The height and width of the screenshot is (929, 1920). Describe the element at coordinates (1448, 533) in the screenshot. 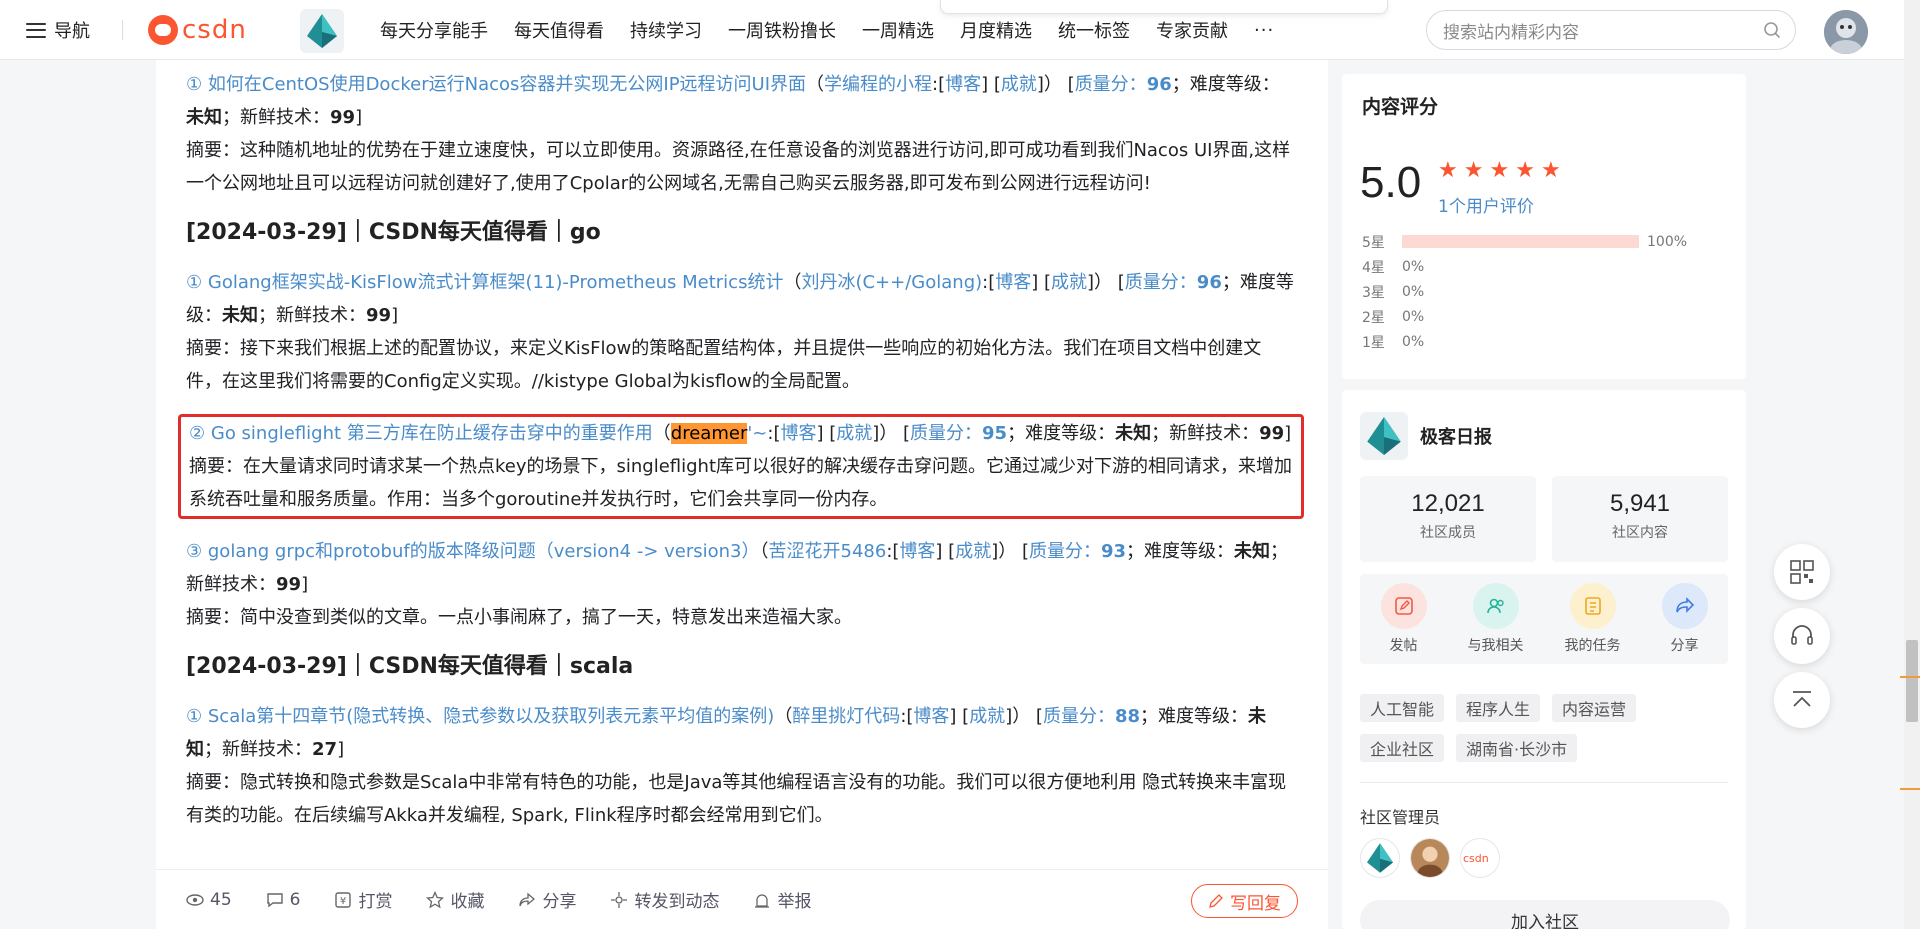

I see `members-label: 社区成员` at that location.